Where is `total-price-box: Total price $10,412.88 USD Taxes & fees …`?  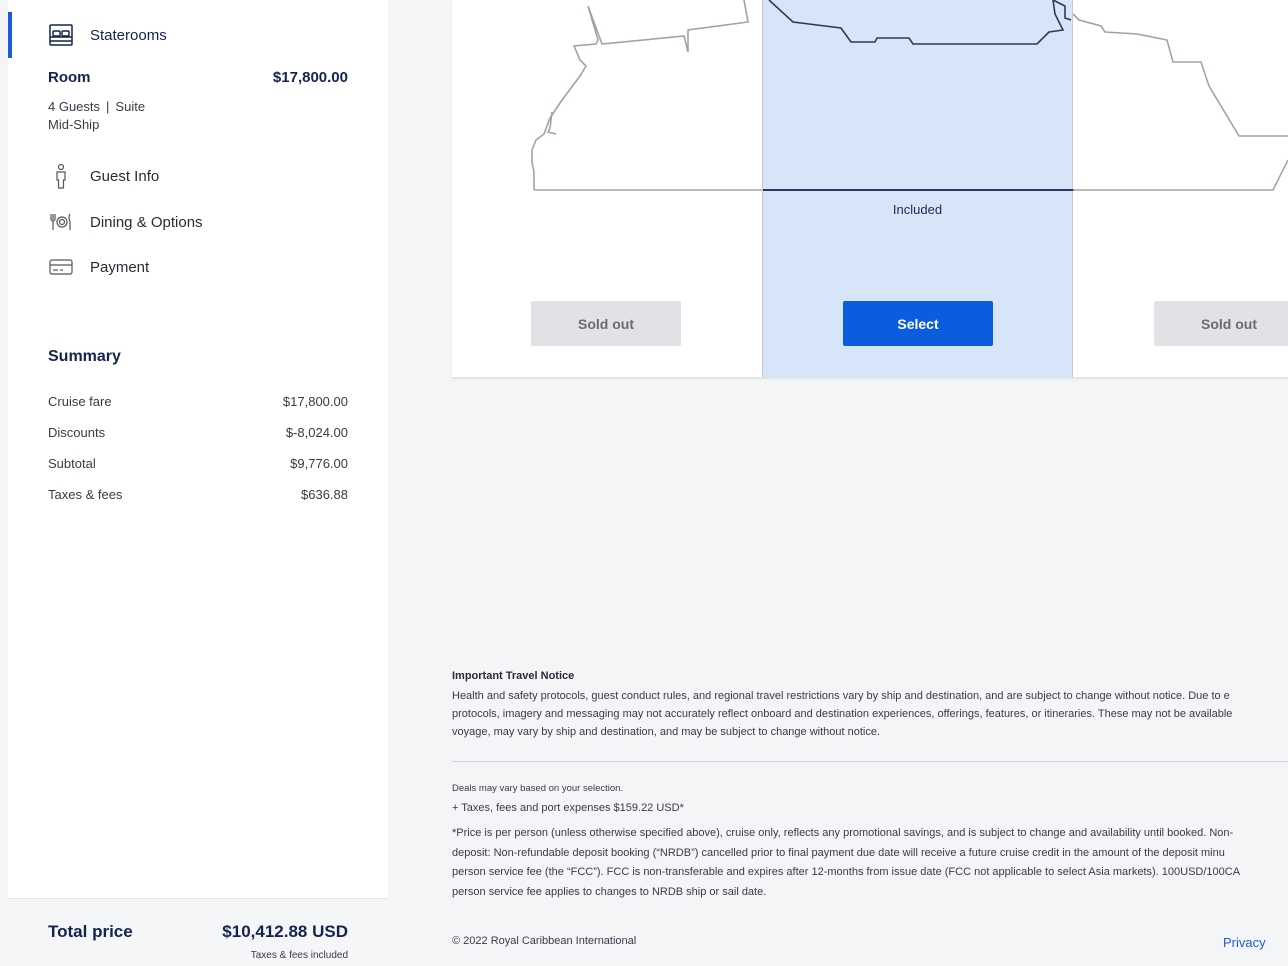 total-price-box: Total price $10,412.88 USD Taxes & fees … is located at coordinates (198, 932).